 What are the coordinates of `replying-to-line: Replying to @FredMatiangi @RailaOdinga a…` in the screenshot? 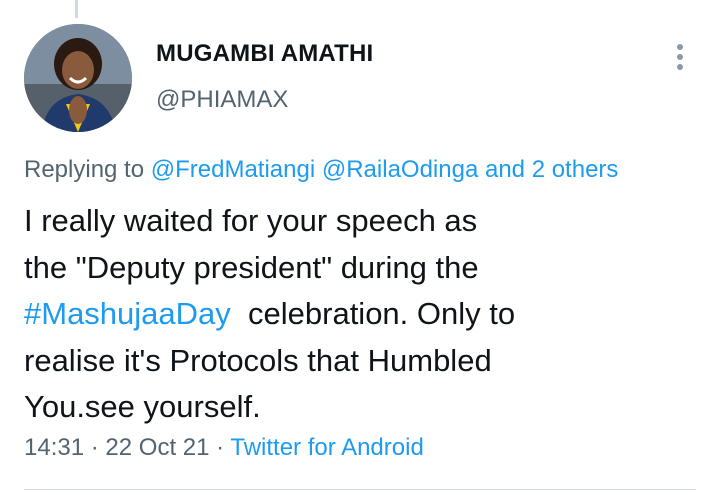 It's located at (321, 170).